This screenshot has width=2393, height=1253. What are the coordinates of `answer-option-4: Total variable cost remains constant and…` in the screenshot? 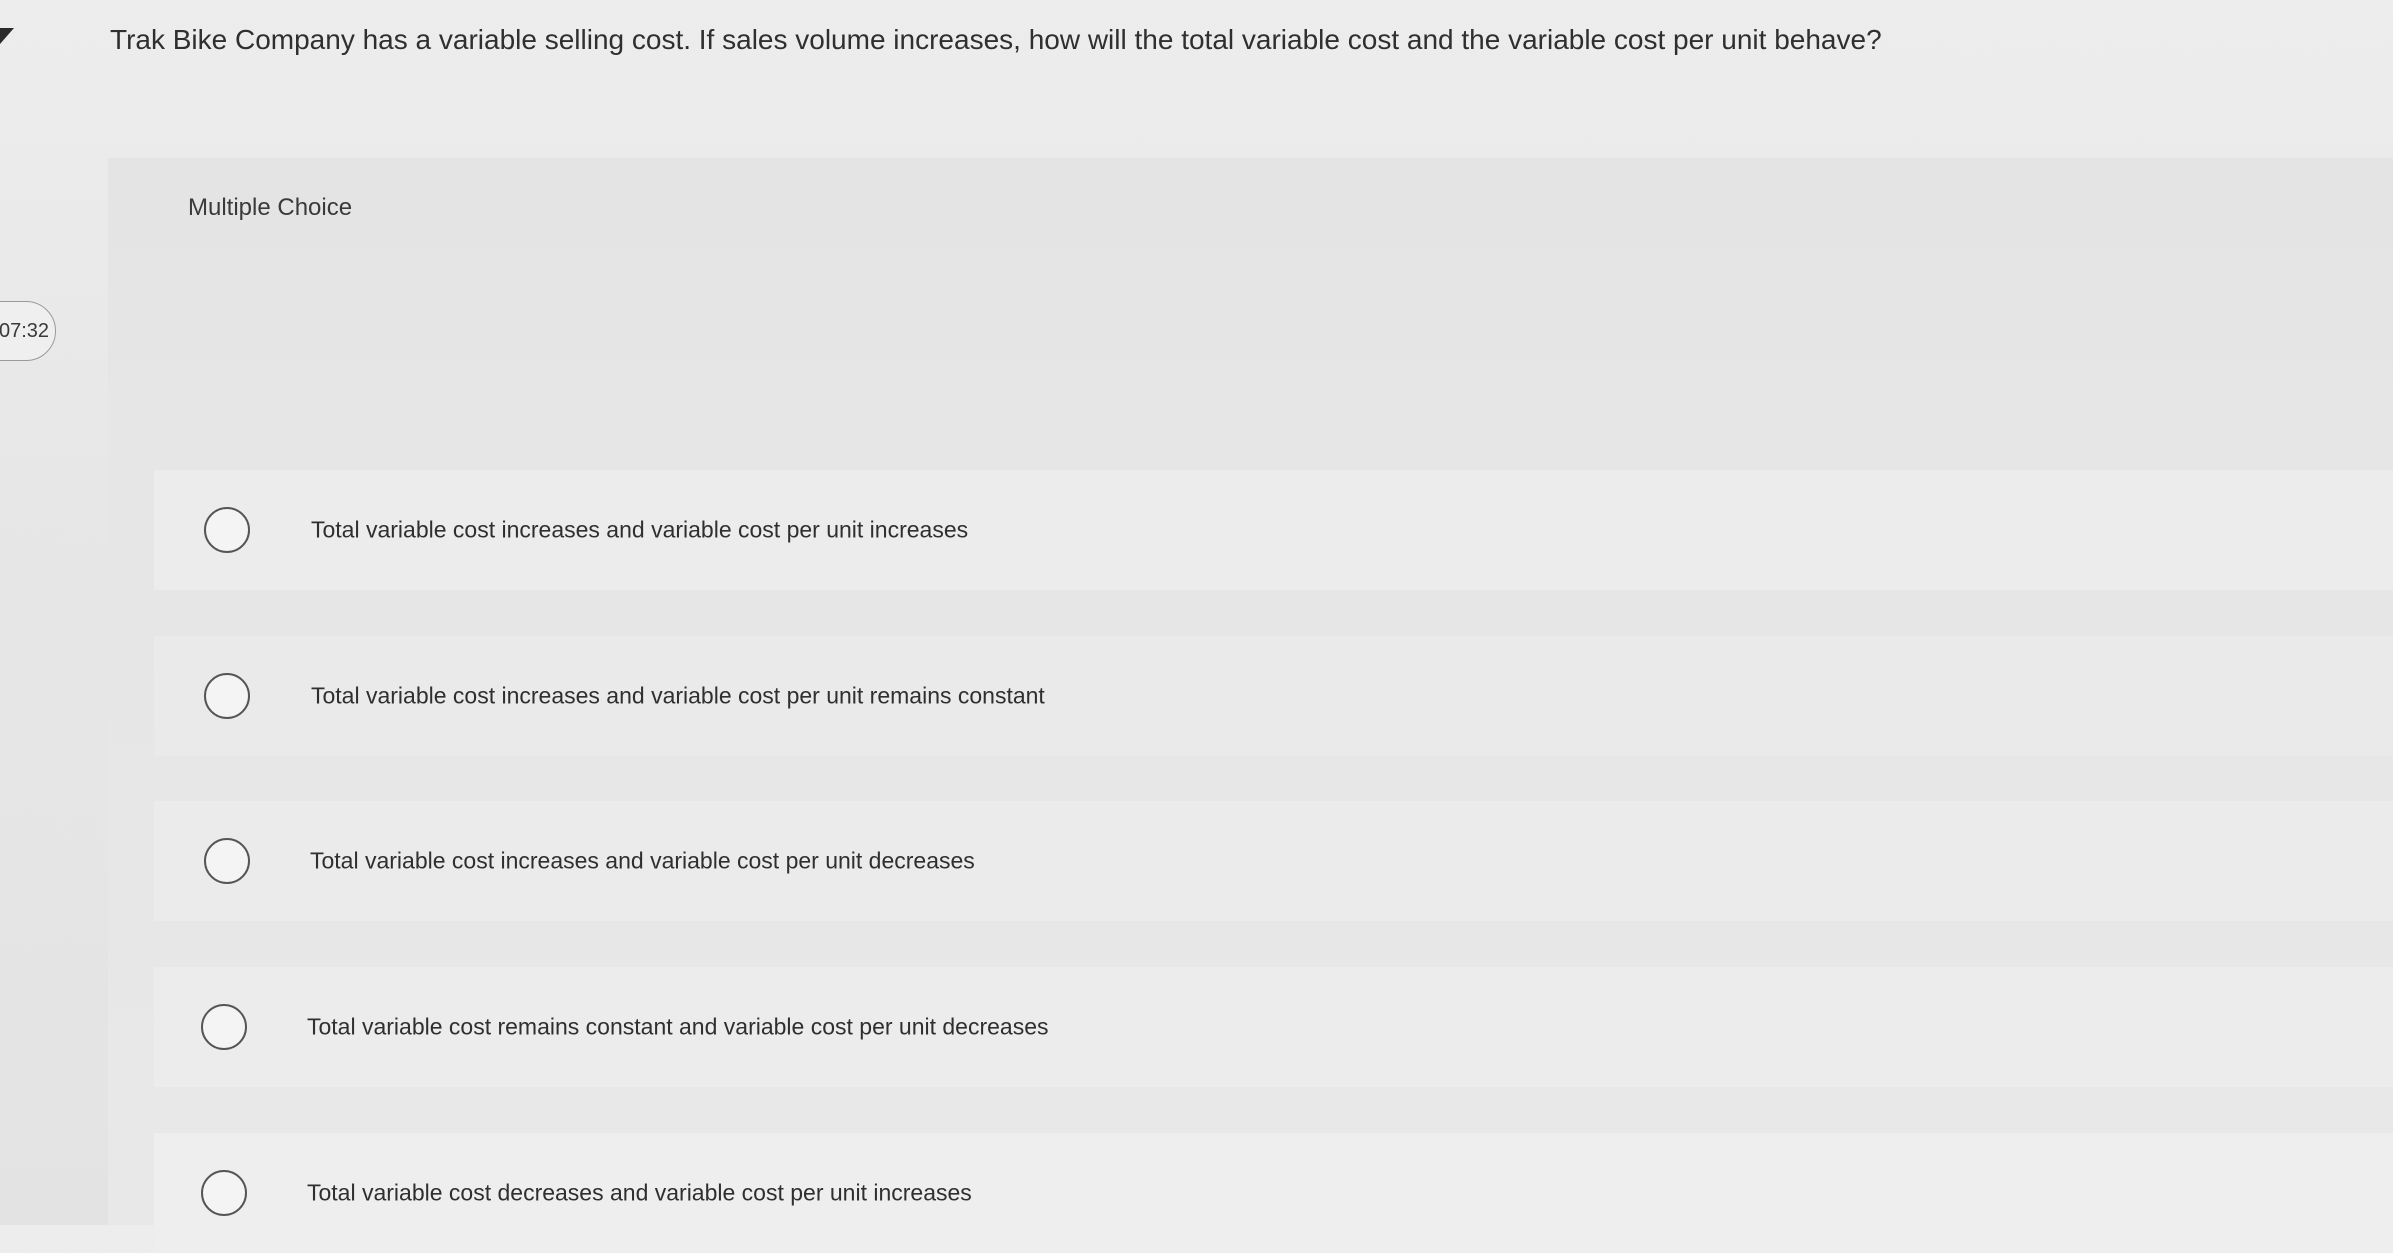 It's located at (1273, 1027).